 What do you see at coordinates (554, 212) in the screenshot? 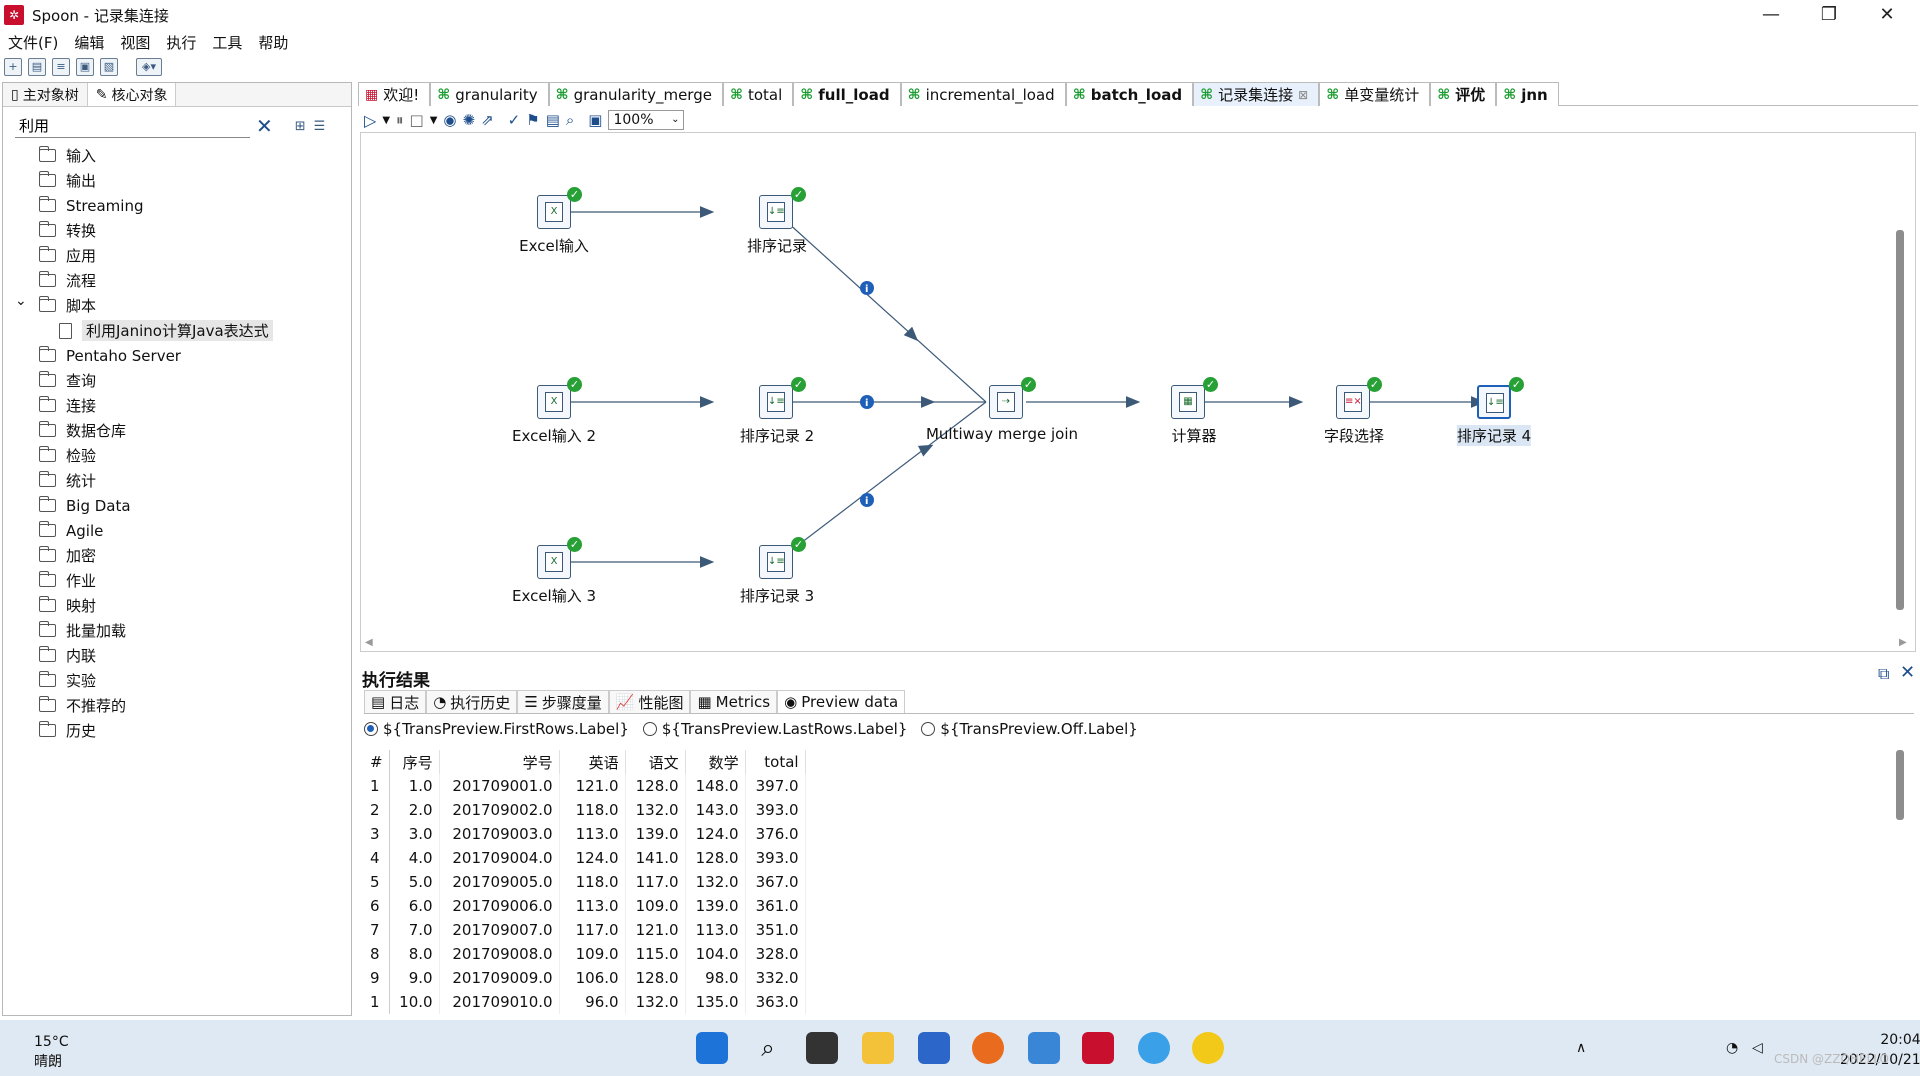
I see `step-excel-input-1: X` at bounding box center [554, 212].